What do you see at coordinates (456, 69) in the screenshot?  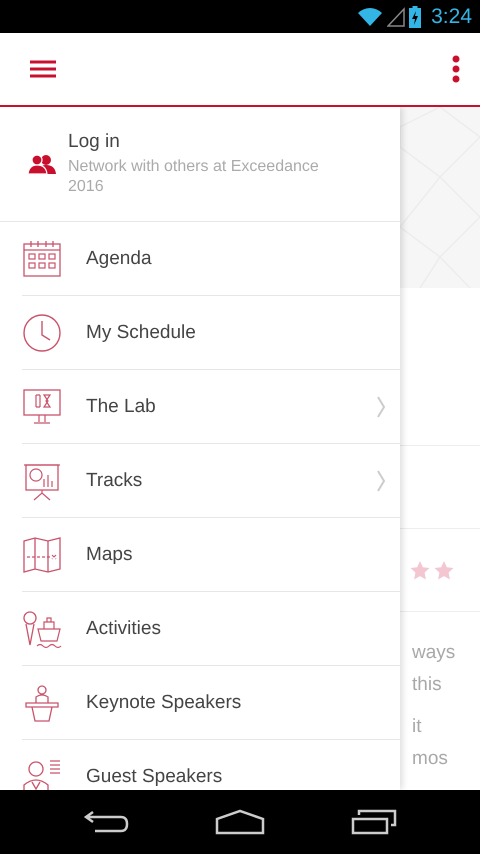 I see `more-options-icon` at bounding box center [456, 69].